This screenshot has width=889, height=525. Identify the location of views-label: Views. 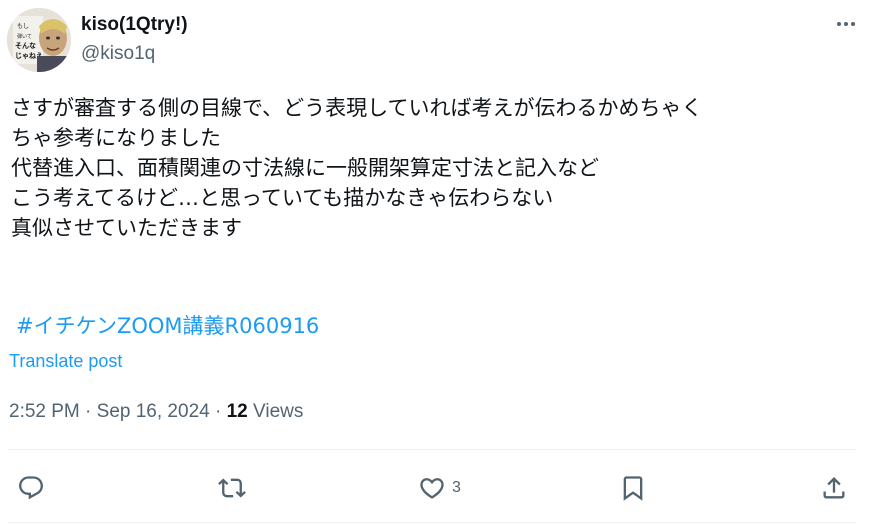
(278, 411).